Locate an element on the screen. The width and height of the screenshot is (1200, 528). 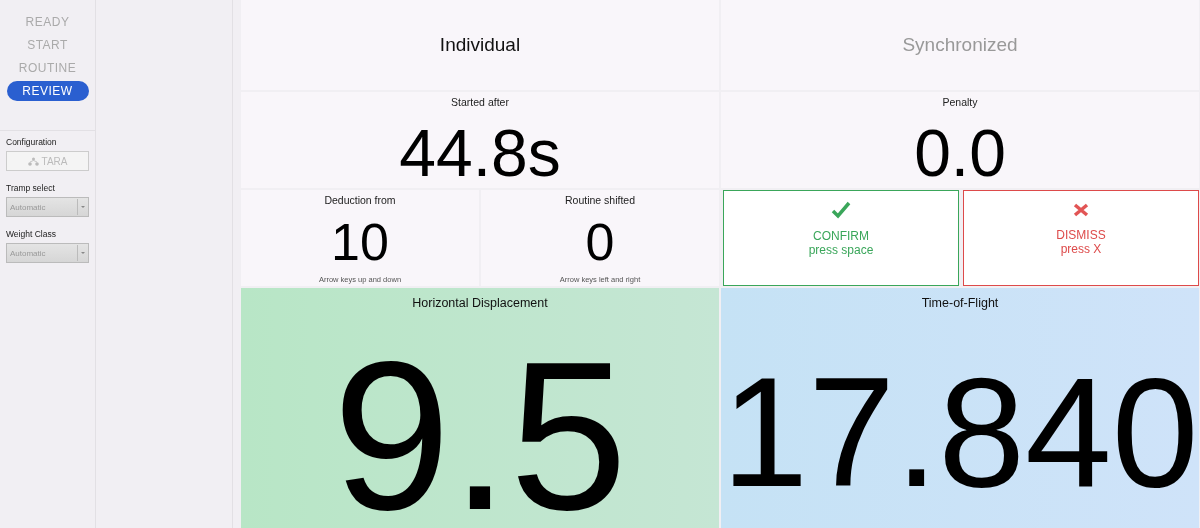
scale-icon is located at coordinates (33, 161).